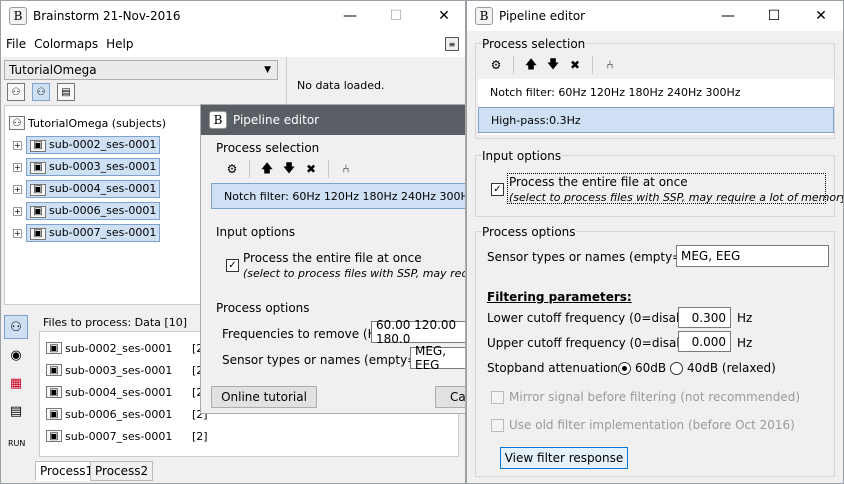  What do you see at coordinates (233, 16) in the screenshot?
I see `main-title-bar: B Brainstorm 21-Nov-2016 — ☐ ✕` at bounding box center [233, 16].